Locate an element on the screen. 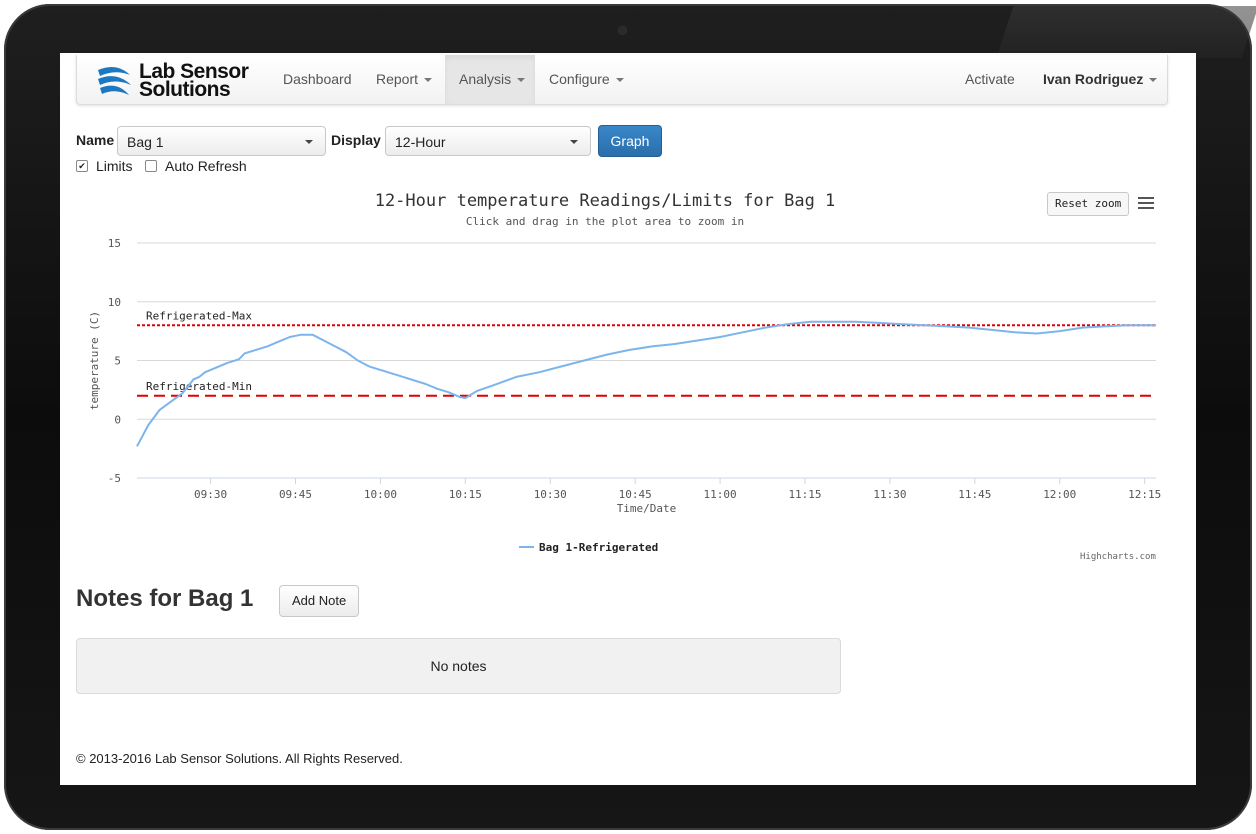  notes-panel: No notes is located at coordinates (458, 666).